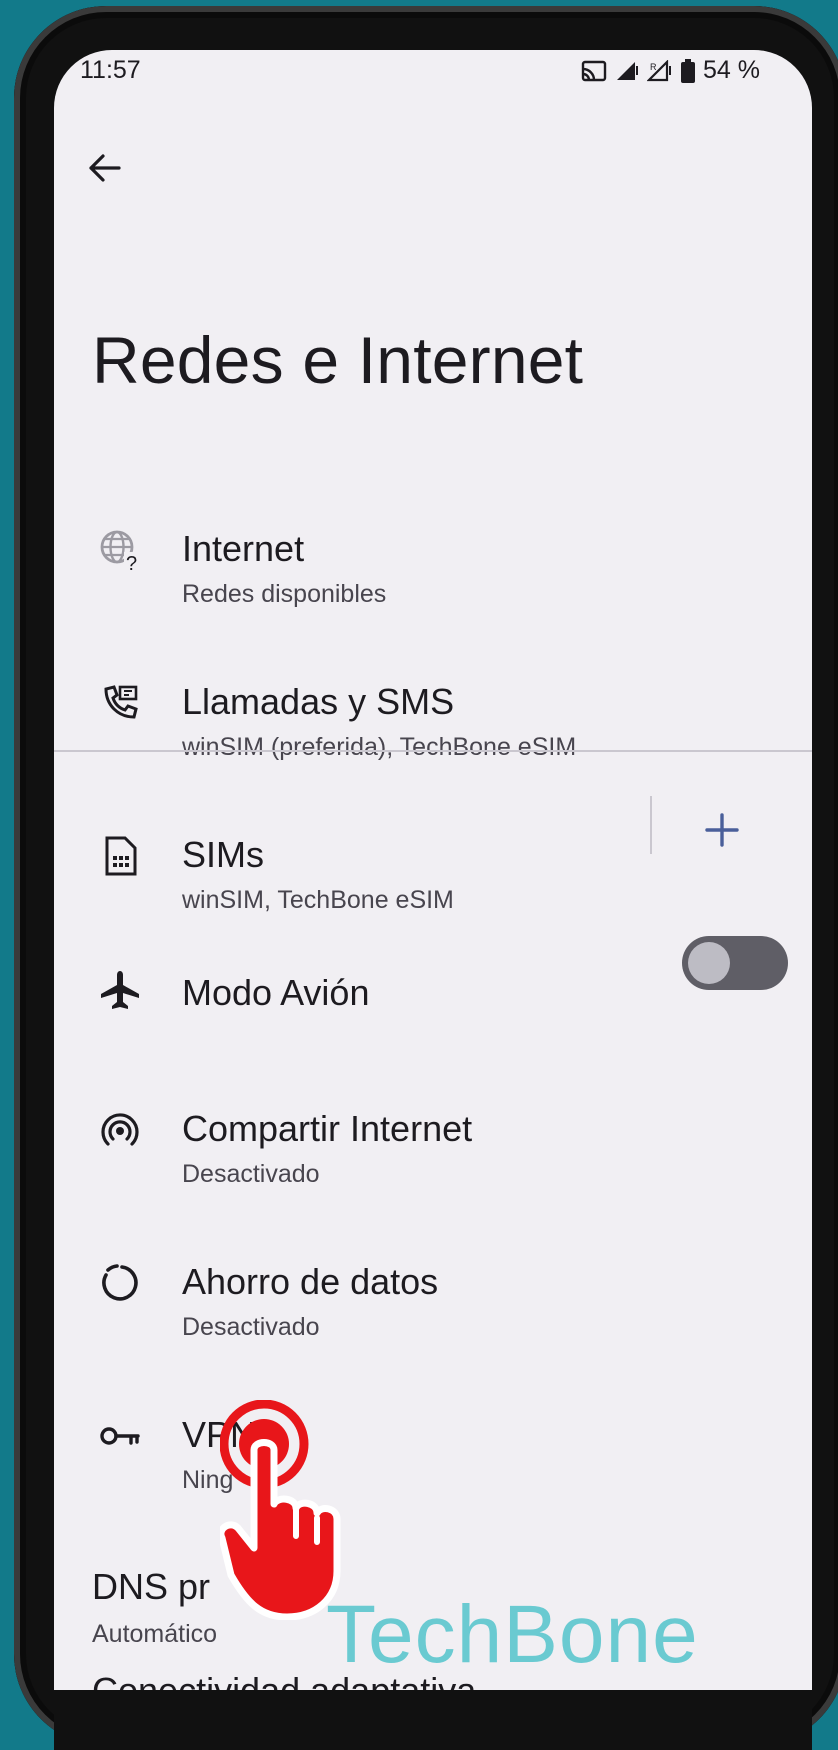 The image size is (838, 1750). I want to click on settings-item-internet: ? Internet Redes disponibles, so click(433, 555).